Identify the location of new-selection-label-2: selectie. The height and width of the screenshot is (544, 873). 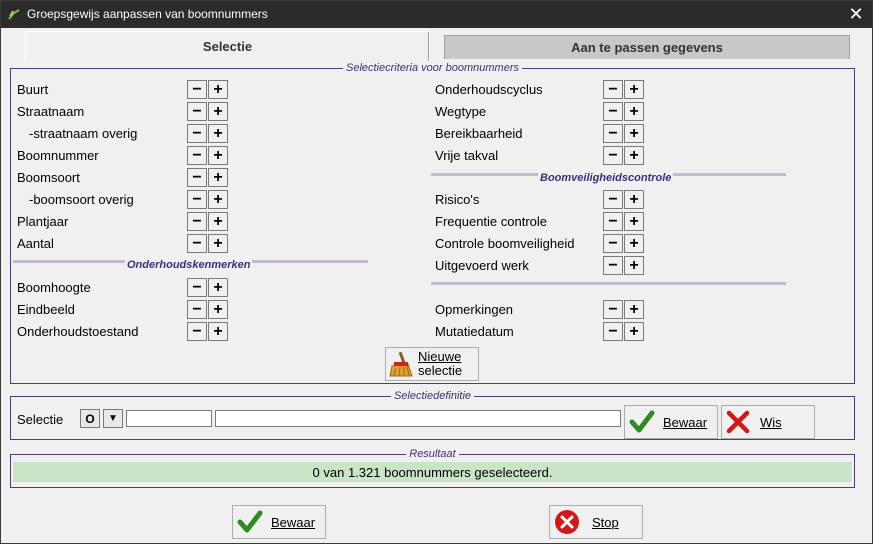
(440, 370).